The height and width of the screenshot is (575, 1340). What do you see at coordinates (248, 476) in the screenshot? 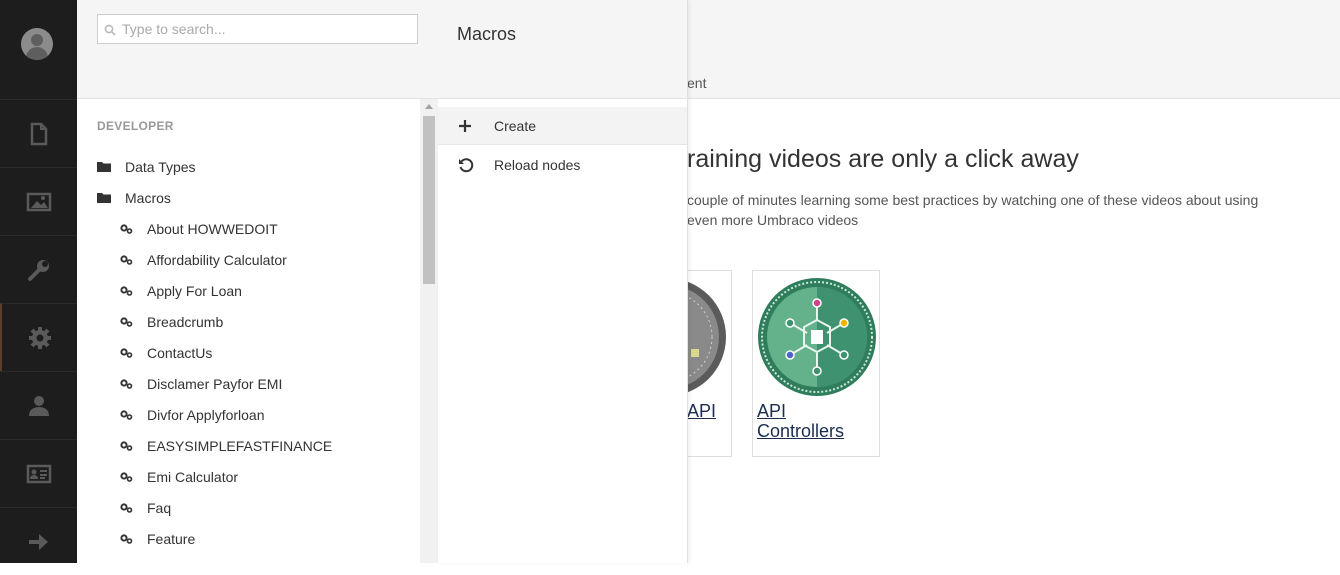
I see `tree-node-macro: Emi Calculator` at bounding box center [248, 476].